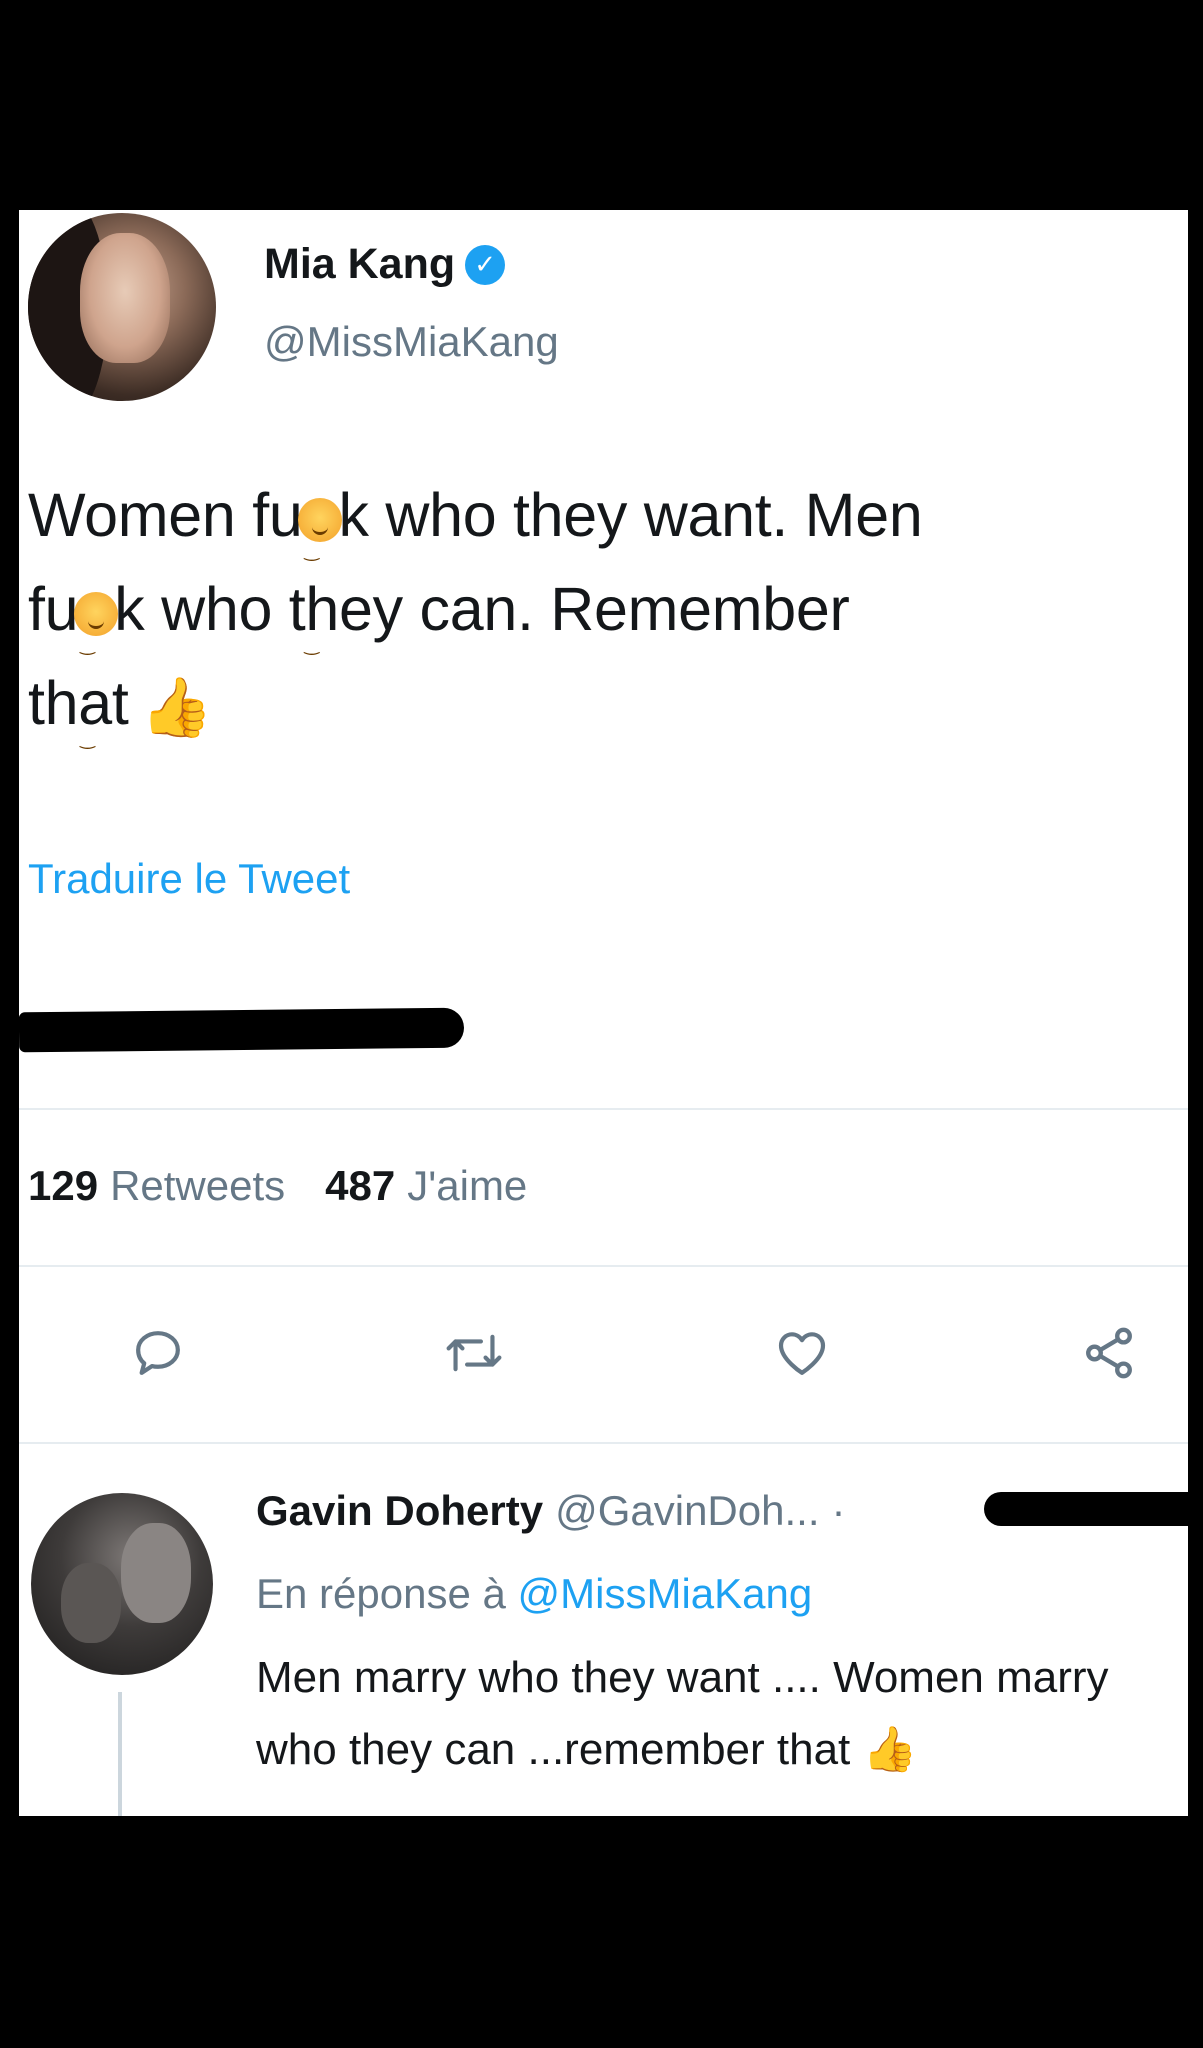 Image resolution: width=1203 pixels, height=2048 pixels. Describe the element at coordinates (360, 1185) in the screenshot. I see `likes-count: 487` at that location.